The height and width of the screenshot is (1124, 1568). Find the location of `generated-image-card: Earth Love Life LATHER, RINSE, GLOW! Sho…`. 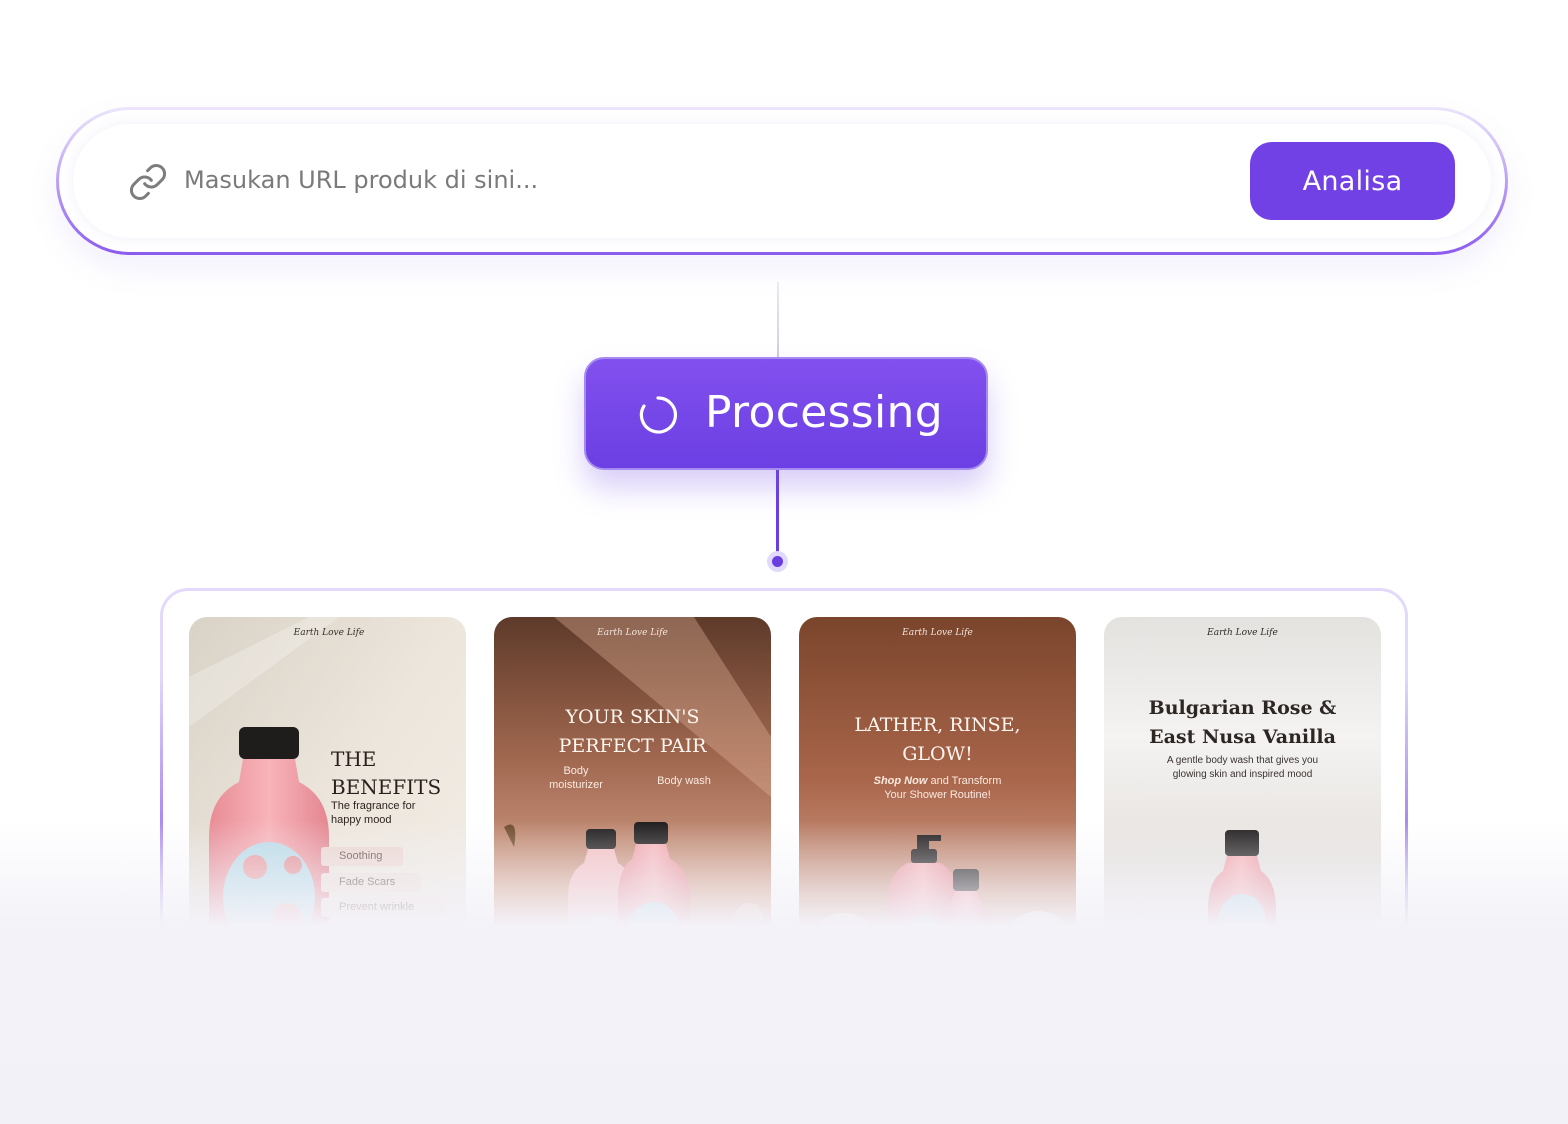

generated-image-card: Earth Love Life LATHER, RINSE, GLOW! Sho… is located at coordinates (937, 817).